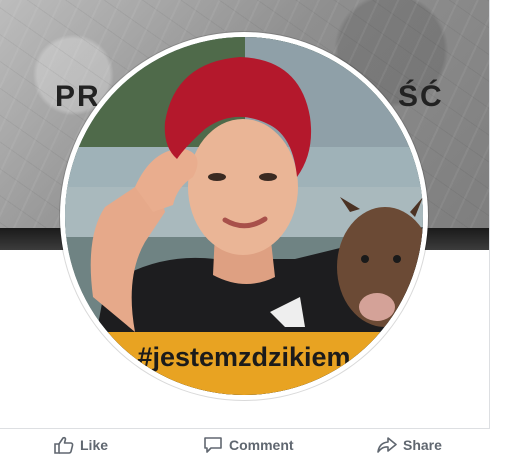 The image size is (505, 458). I want to click on post-actions-bar: Like Comment Share, so click(252, 443).